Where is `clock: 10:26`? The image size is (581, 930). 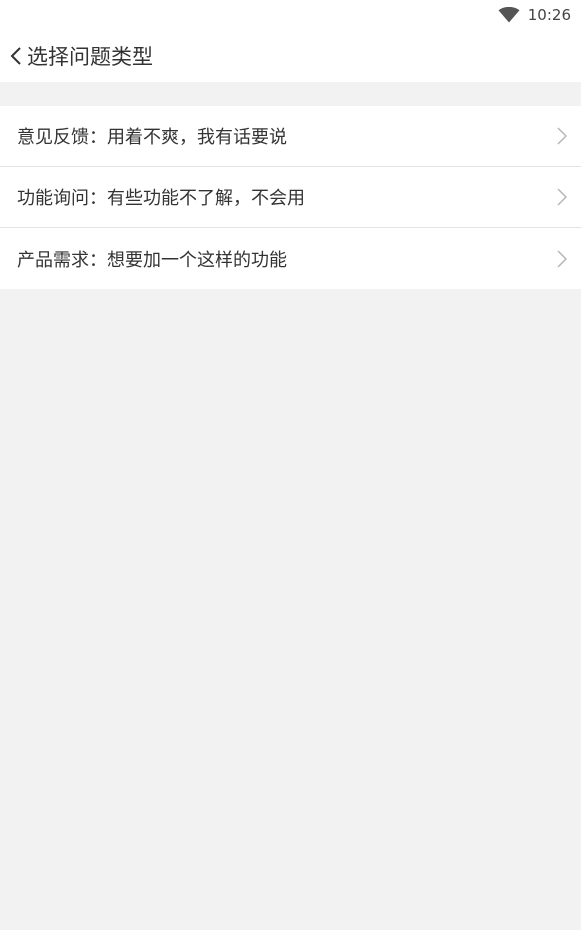
clock: 10:26 is located at coordinates (549, 15).